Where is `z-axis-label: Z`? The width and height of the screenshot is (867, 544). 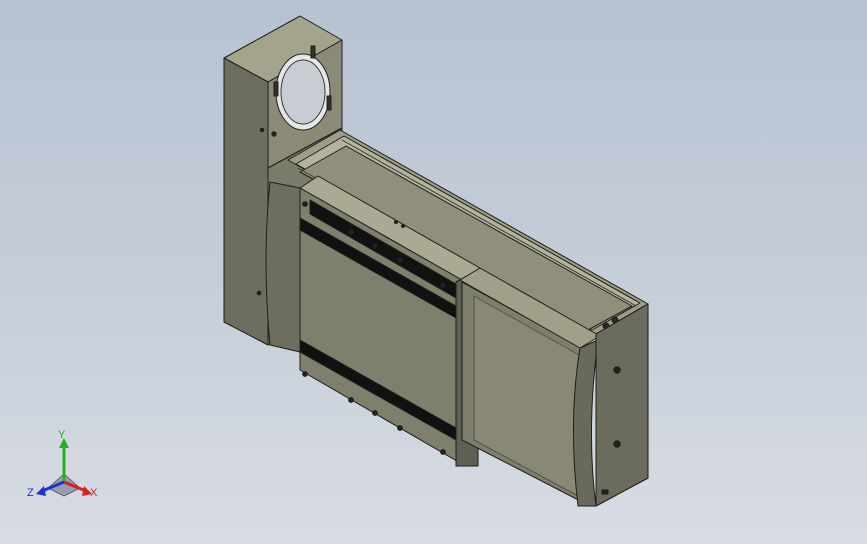
z-axis-label: Z is located at coordinates (30, 493).